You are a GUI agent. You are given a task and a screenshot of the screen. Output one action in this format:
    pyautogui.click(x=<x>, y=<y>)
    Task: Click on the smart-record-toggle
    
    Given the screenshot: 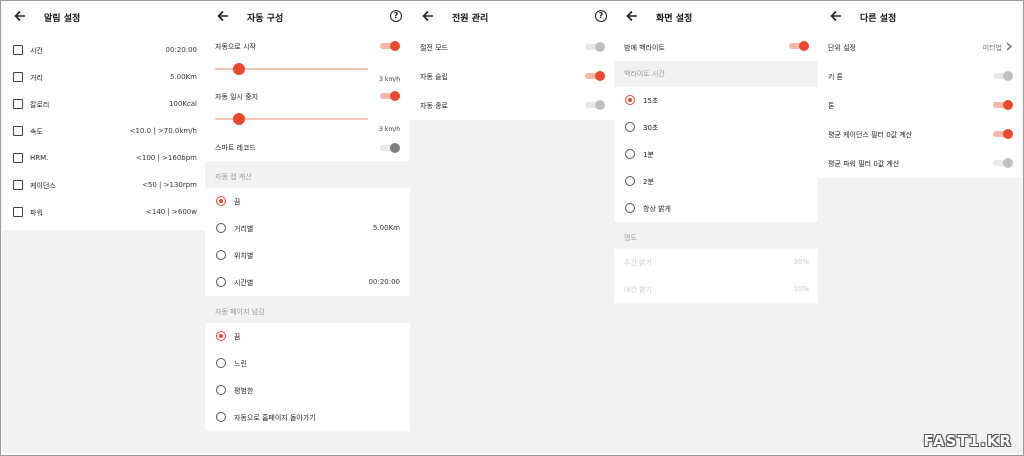 What is the action you would take?
    pyautogui.click(x=390, y=148)
    